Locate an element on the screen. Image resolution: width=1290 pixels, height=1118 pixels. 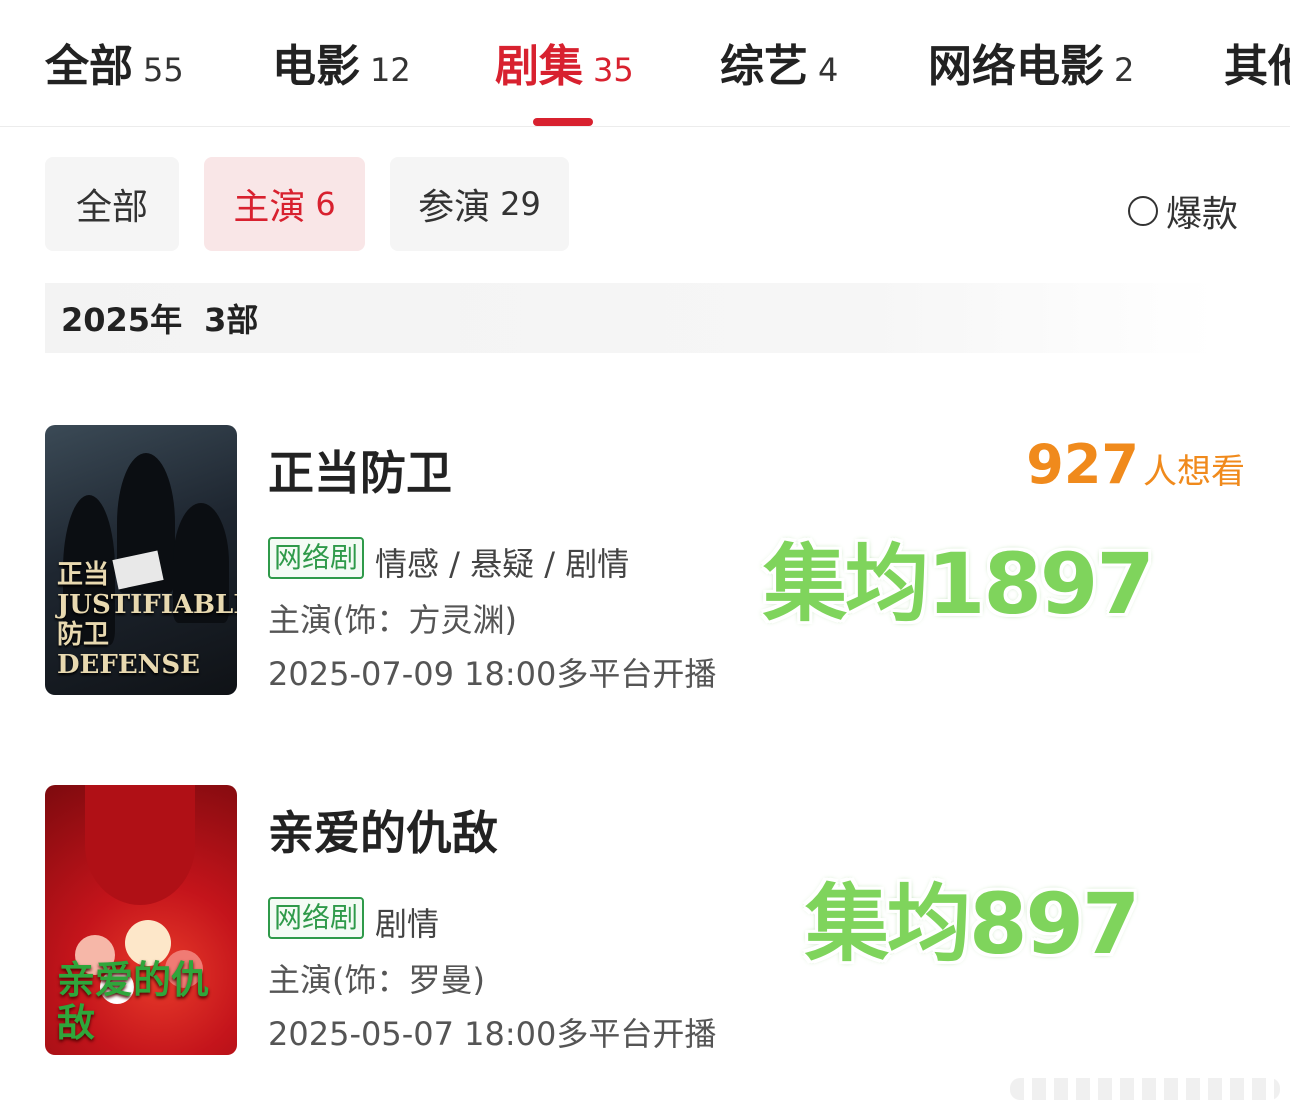
filter-all: 全部 is located at coordinates (112, 204).